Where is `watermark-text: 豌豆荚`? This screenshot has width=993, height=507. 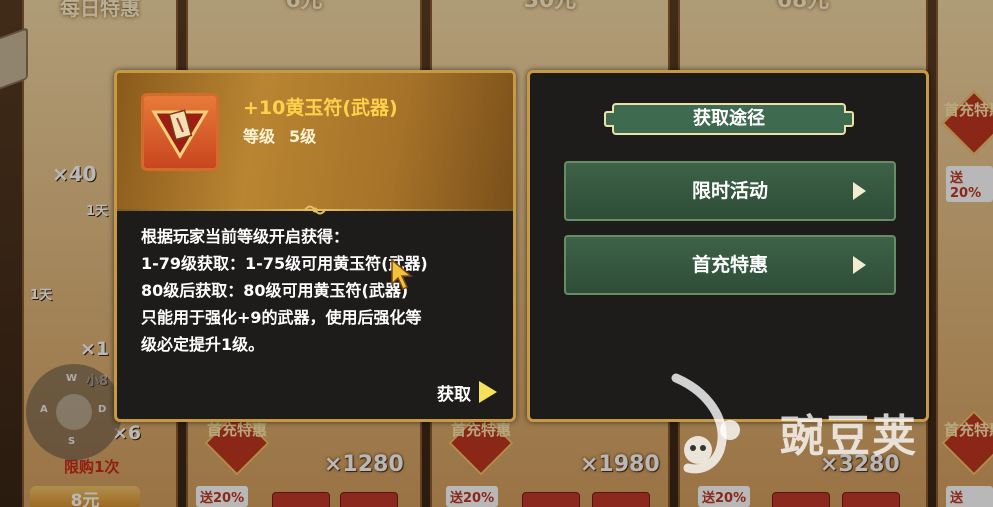
watermark-text: 豌豆荚 is located at coordinates (849, 436).